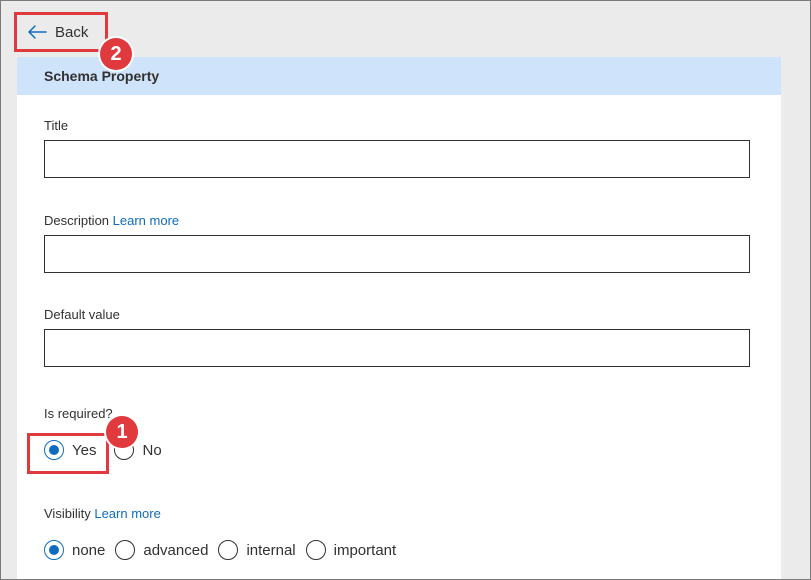  I want to click on is-required-label: Is required?, so click(78, 413).